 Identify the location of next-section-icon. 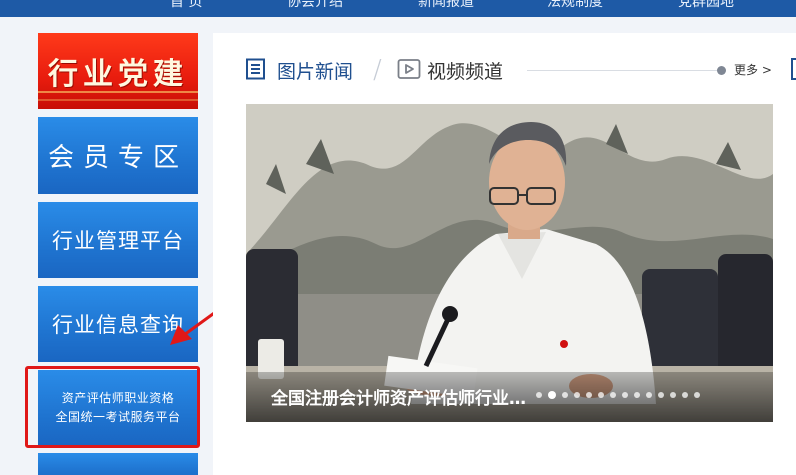
(793, 69).